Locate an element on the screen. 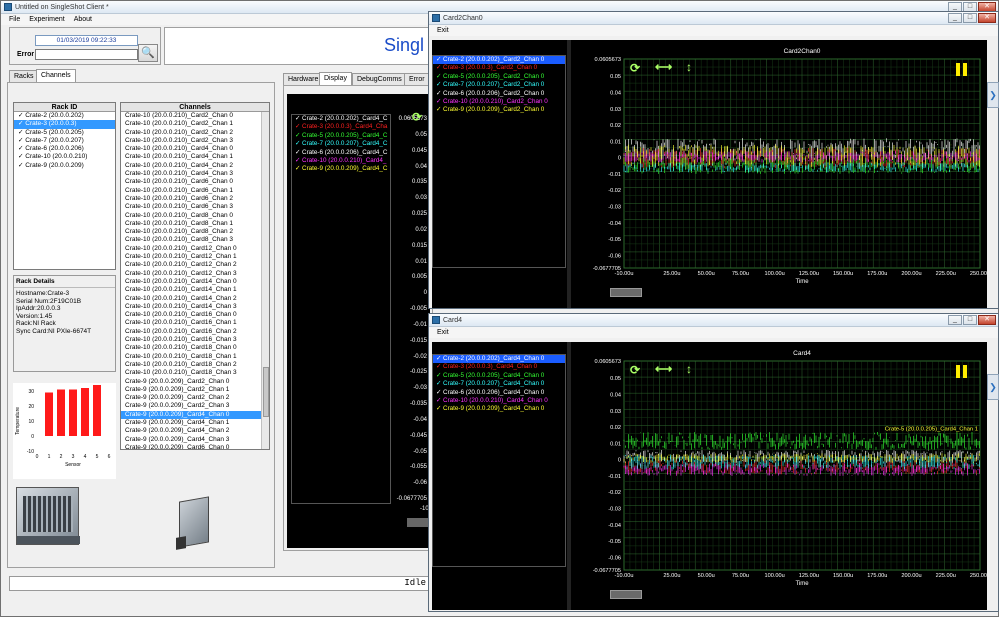 The width and height of the screenshot is (999, 617). menu-file: File is located at coordinates (14, 19).